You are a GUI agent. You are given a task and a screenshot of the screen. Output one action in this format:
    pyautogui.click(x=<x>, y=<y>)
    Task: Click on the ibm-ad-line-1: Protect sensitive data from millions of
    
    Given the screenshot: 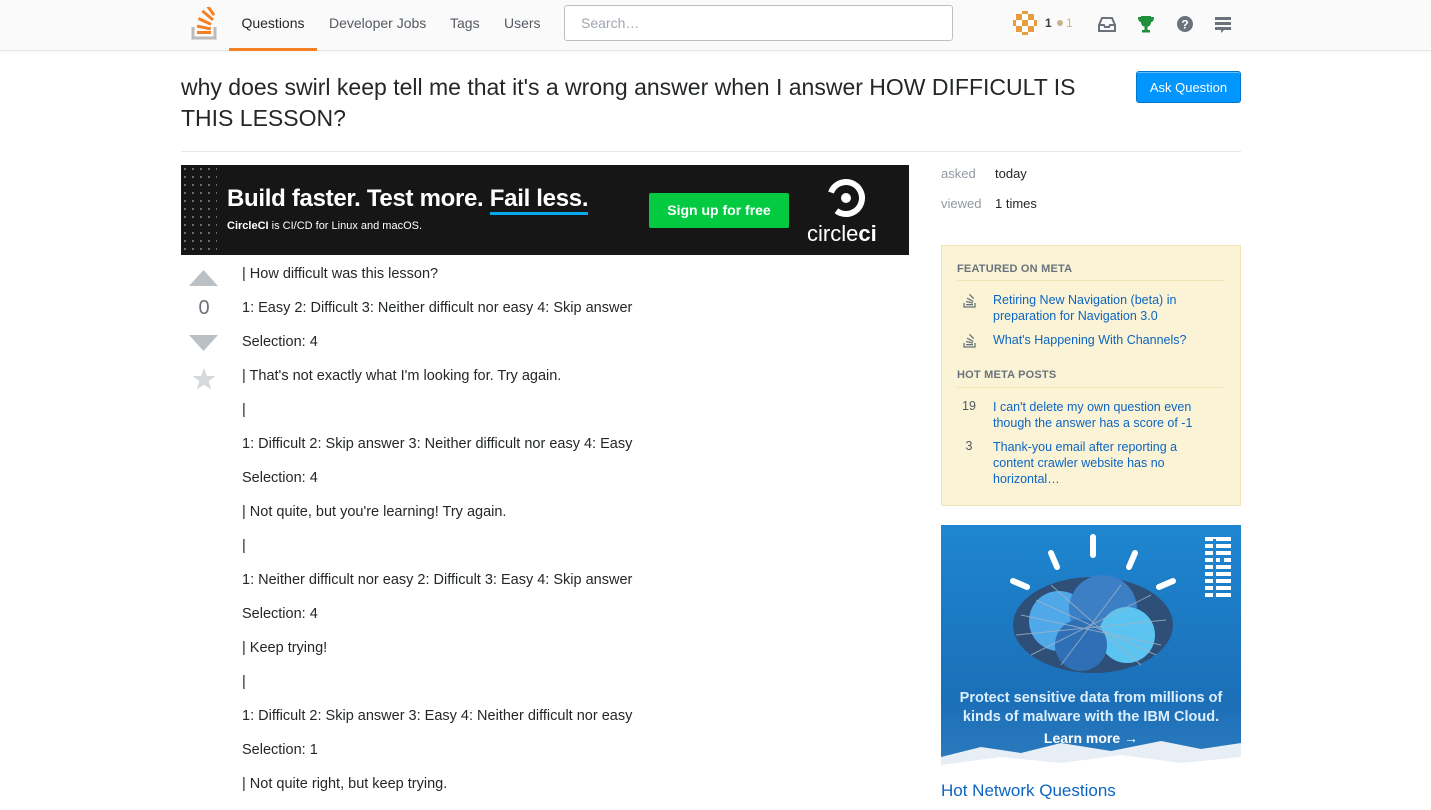 What is the action you would take?
    pyautogui.click(x=1091, y=698)
    